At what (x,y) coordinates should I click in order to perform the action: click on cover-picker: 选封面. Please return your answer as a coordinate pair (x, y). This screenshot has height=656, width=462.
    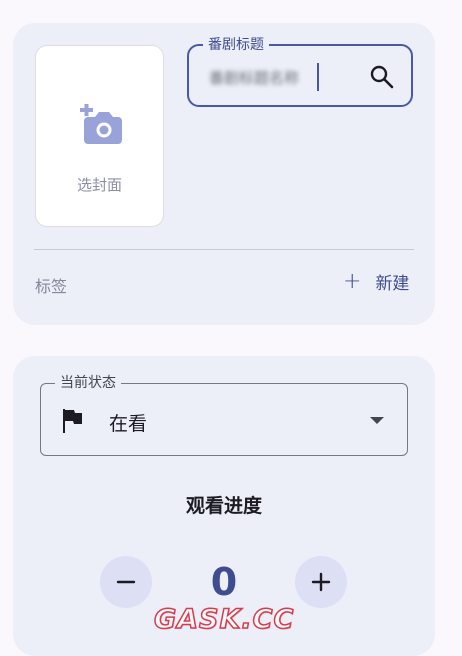
    Looking at the image, I should click on (99, 136).